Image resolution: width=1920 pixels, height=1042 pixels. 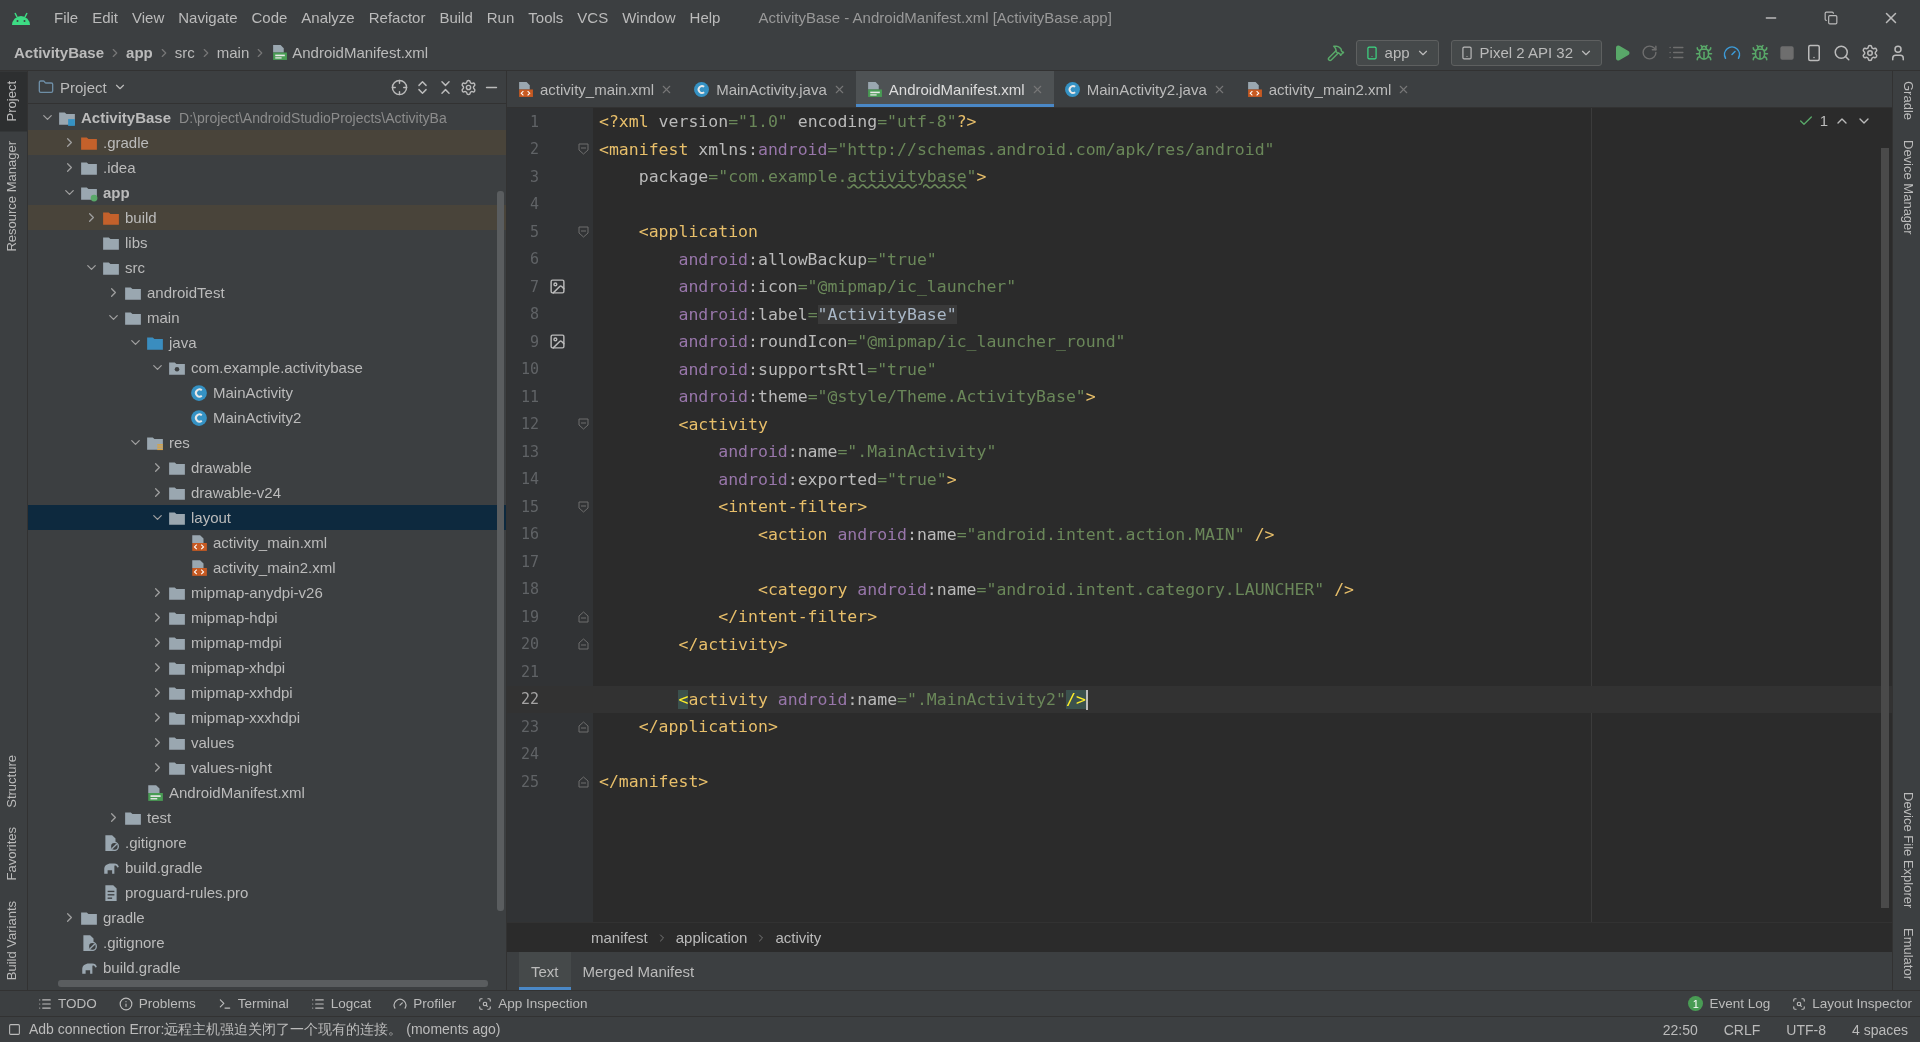 I want to click on tree-item: libs, so click(x=267, y=242).